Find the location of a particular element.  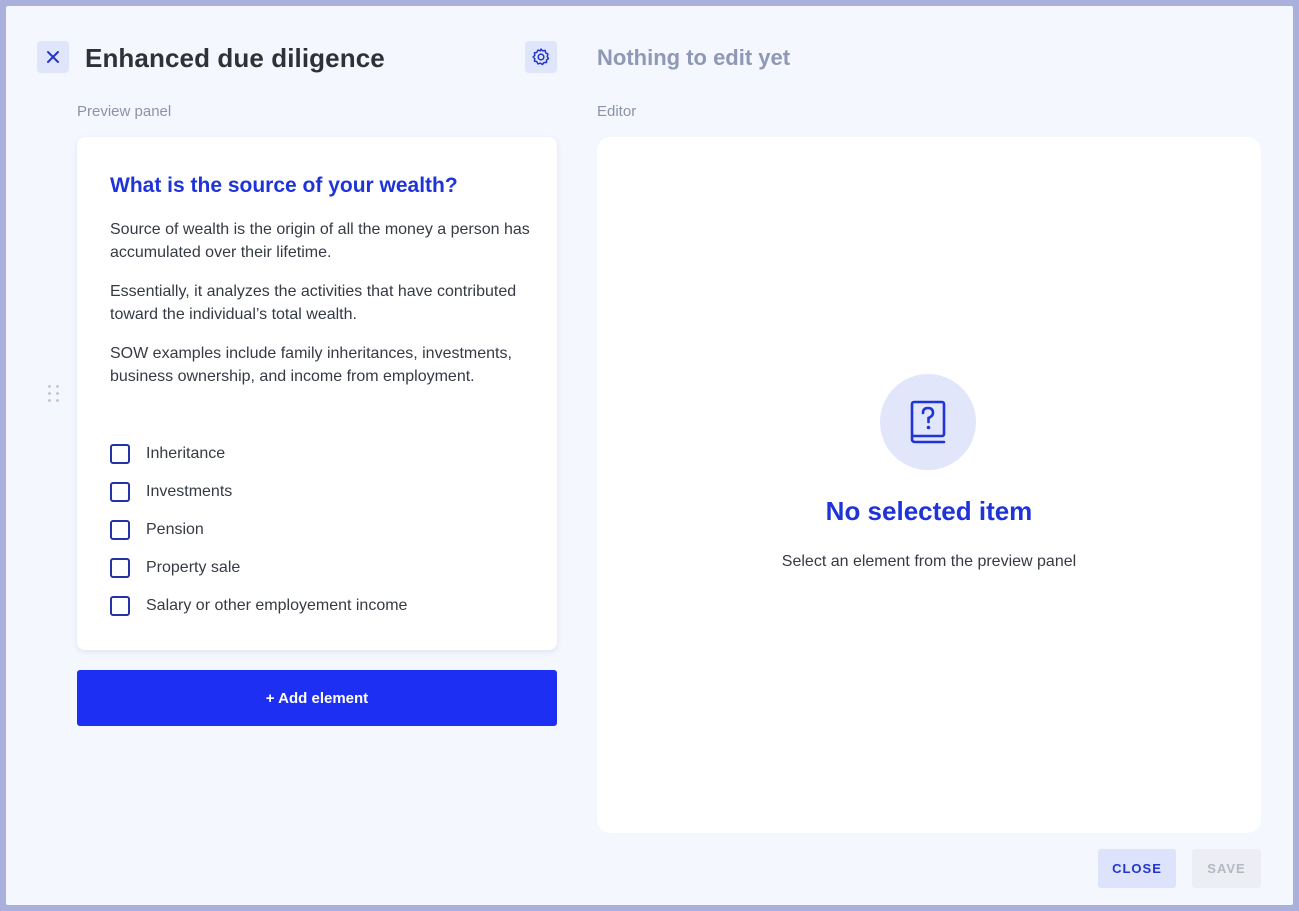

empty-state-icon-wrapper is located at coordinates (928, 422).